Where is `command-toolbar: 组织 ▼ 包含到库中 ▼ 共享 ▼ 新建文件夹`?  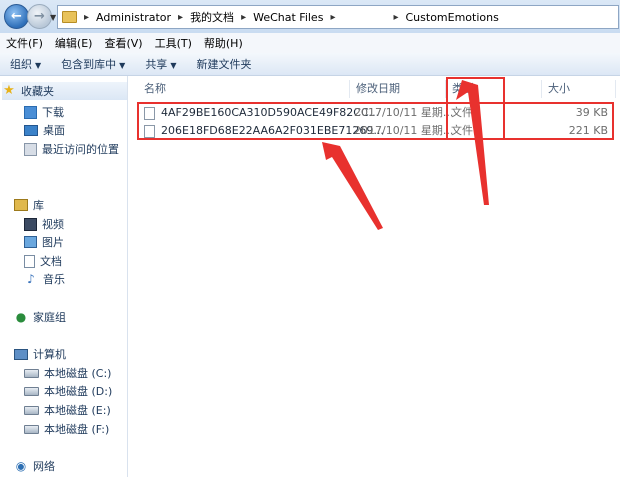 command-toolbar: 组织 ▼ 包含到库中 ▼ 共享 ▼ 新建文件夹 is located at coordinates (310, 64).